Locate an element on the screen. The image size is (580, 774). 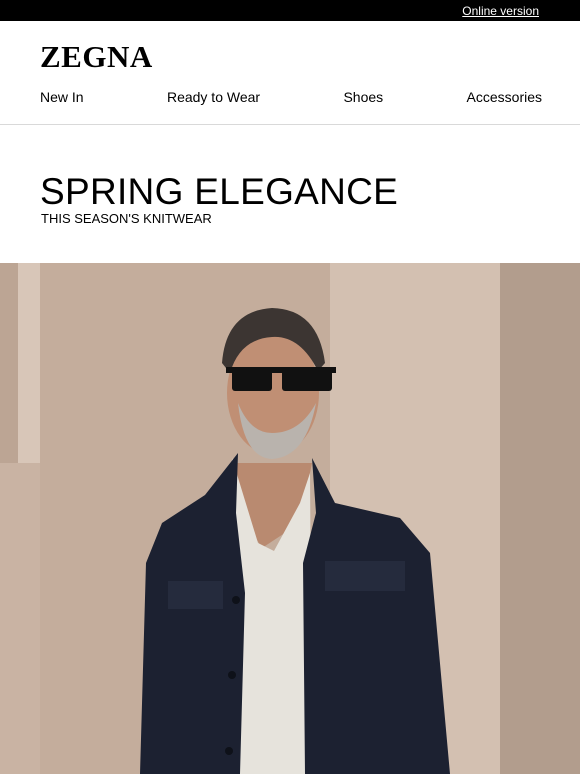
nav-item-shoes: Shoes is located at coordinates (363, 97).